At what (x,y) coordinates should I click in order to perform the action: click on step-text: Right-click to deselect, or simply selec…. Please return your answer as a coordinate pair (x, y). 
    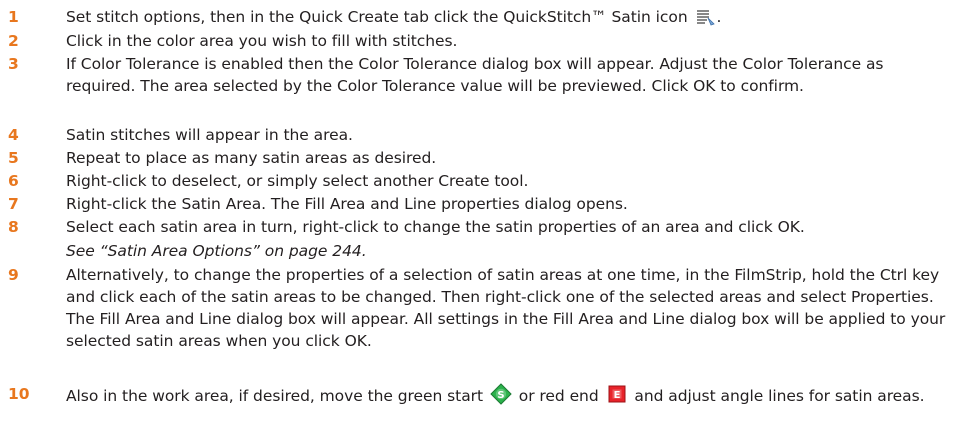
    Looking at the image, I should click on (297, 181).